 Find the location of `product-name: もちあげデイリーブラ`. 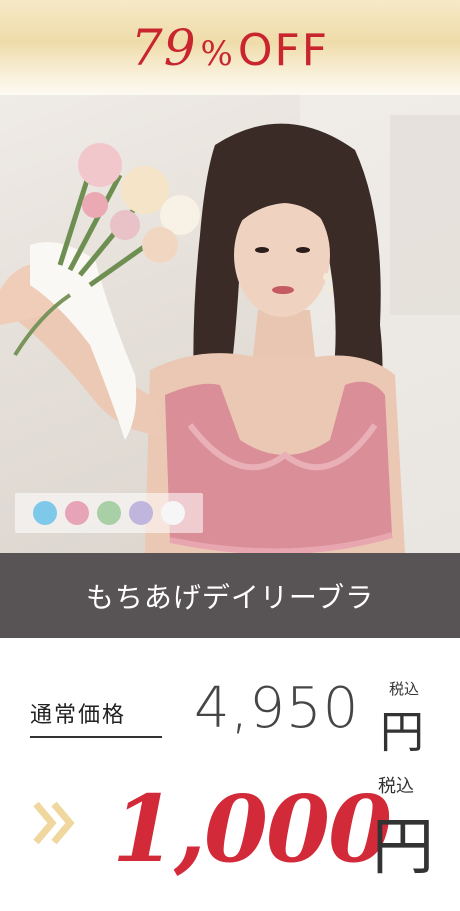

product-name: もちあげデイリーブラ is located at coordinates (230, 597).